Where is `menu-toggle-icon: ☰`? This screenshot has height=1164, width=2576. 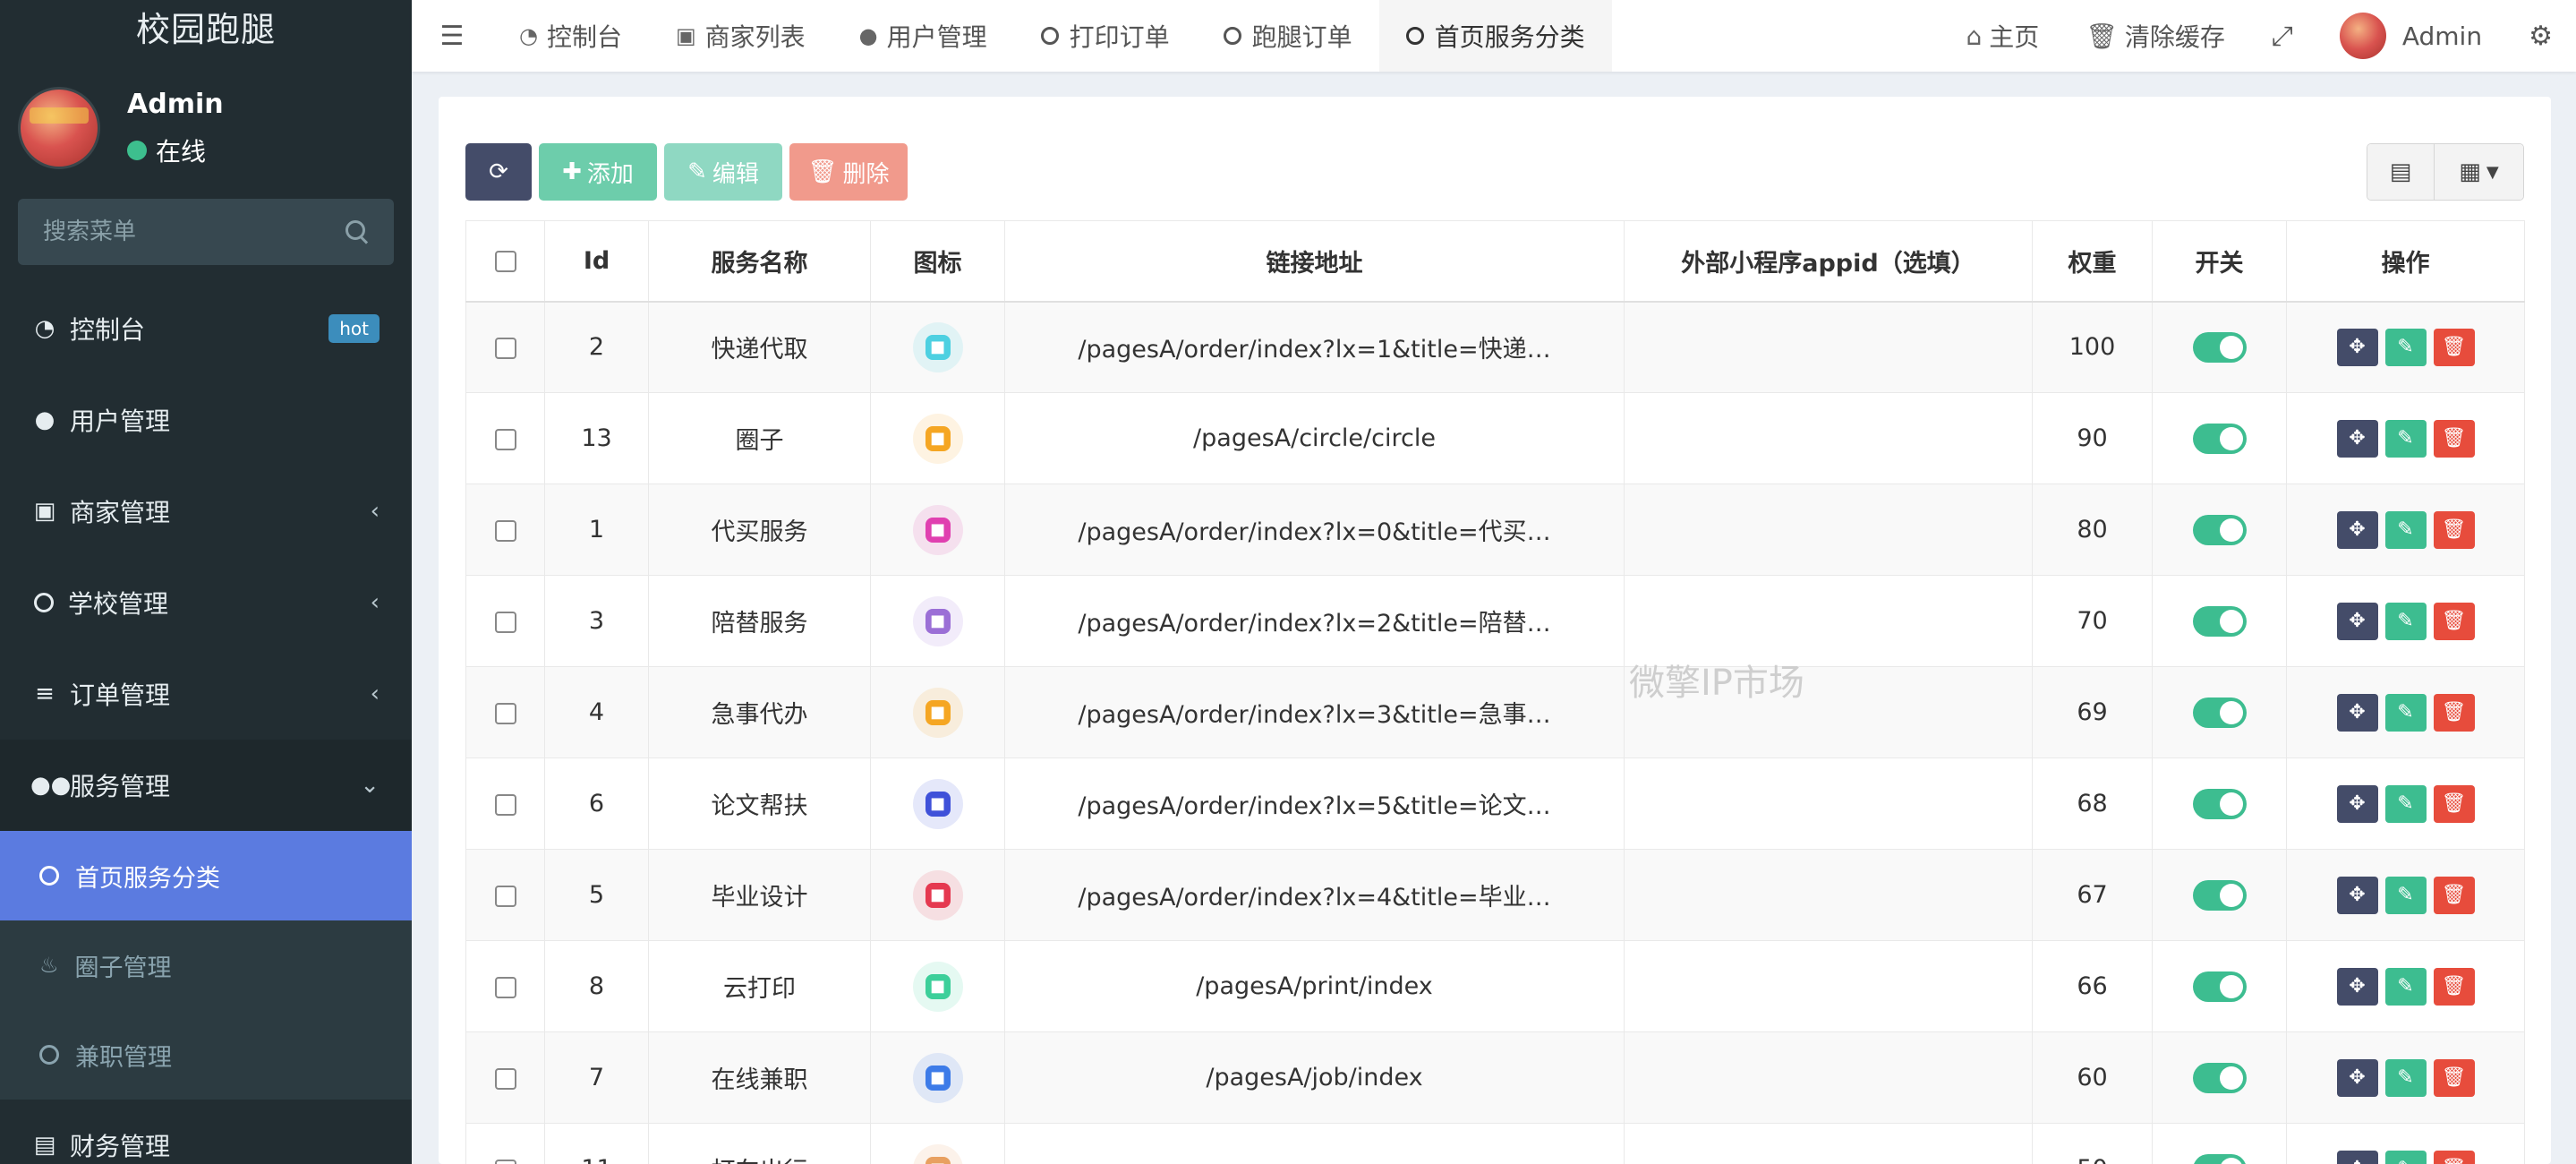
menu-toggle-icon: ☰ is located at coordinates (452, 36).